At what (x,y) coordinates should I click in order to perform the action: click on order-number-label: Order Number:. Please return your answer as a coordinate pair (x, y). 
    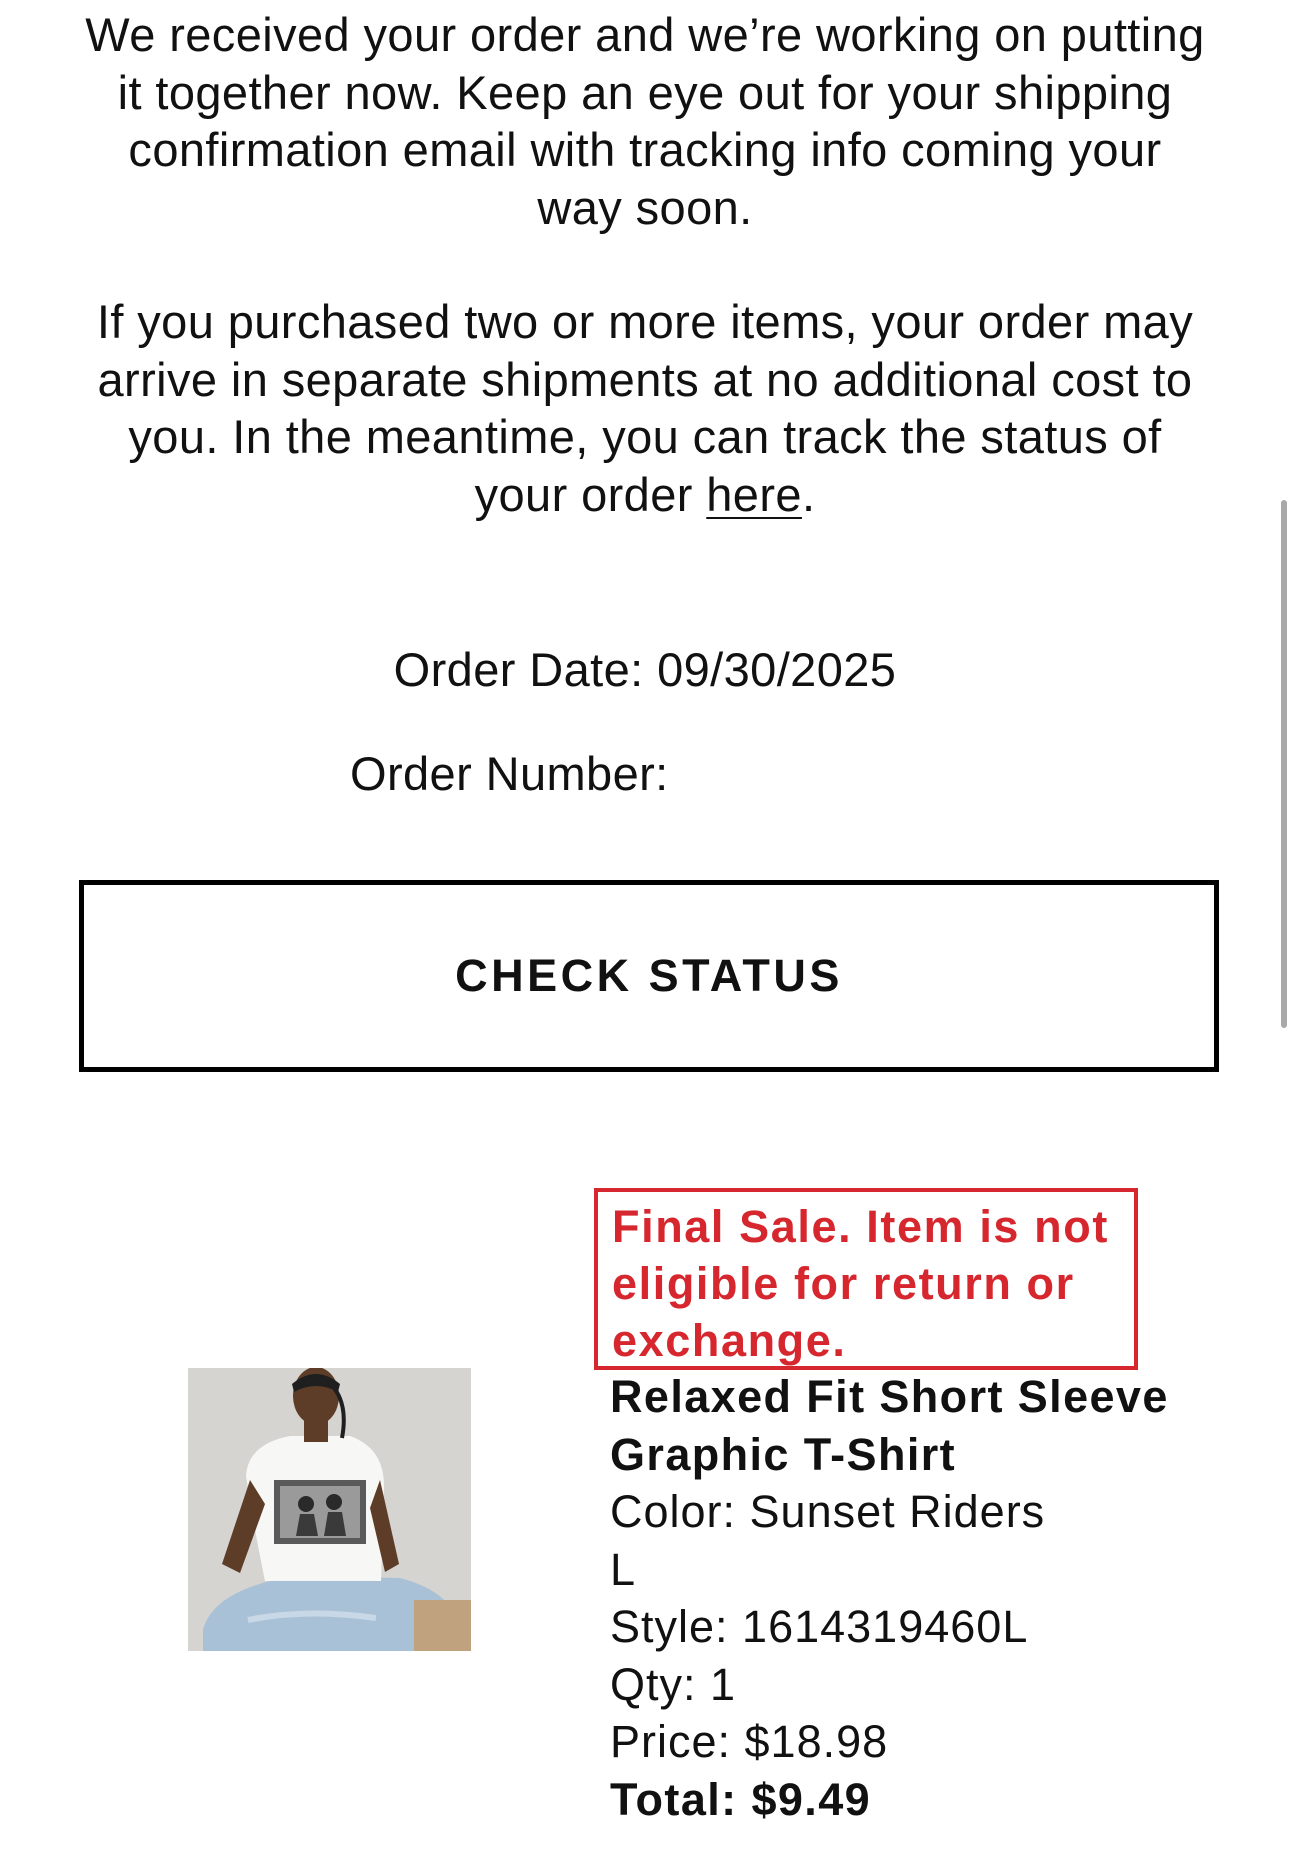
    Looking at the image, I should click on (509, 773).